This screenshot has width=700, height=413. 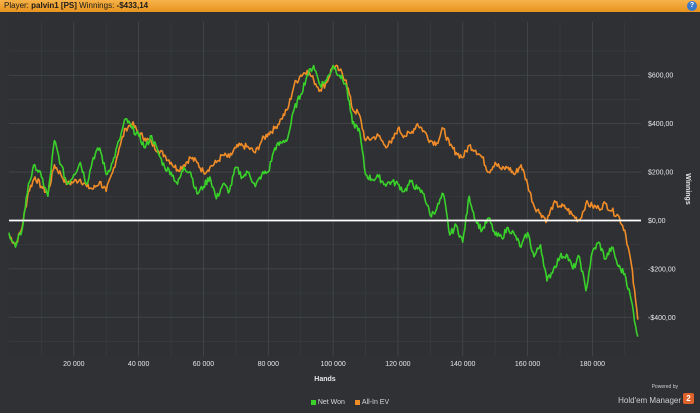 I want to click on x-tick-label: 160 000, so click(x=527, y=364).